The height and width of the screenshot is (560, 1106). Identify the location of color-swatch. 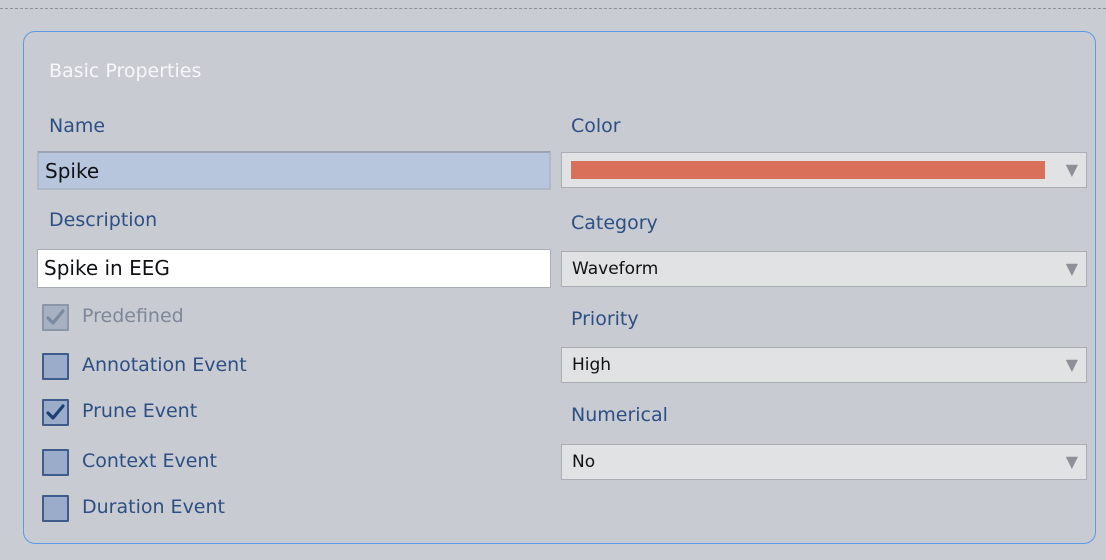
(808, 170).